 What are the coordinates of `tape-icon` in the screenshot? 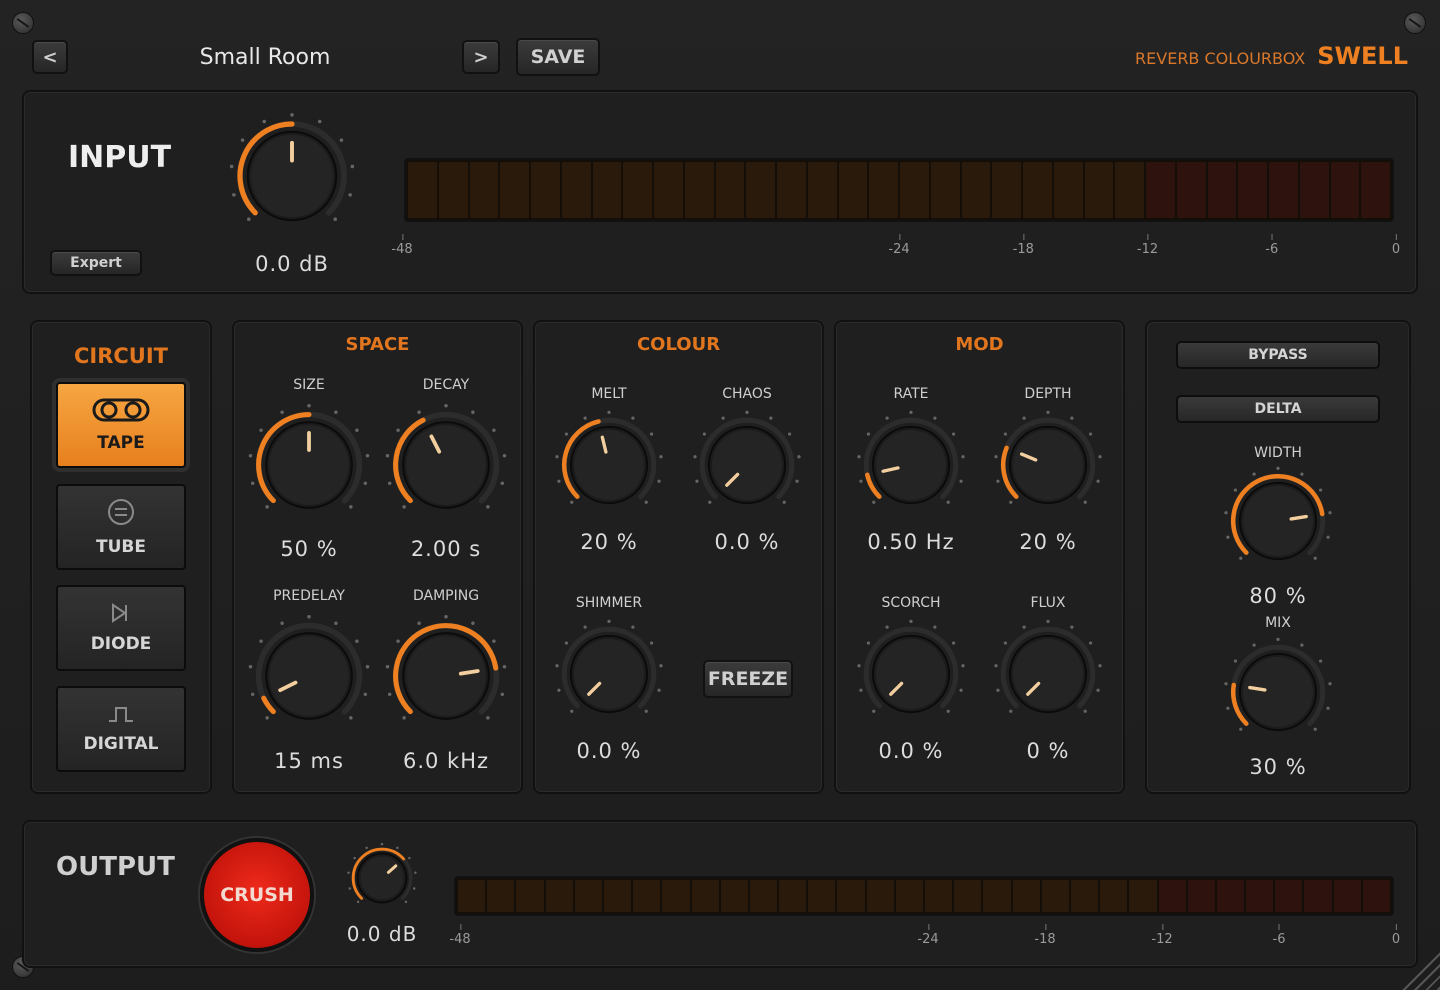 It's located at (121, 412).